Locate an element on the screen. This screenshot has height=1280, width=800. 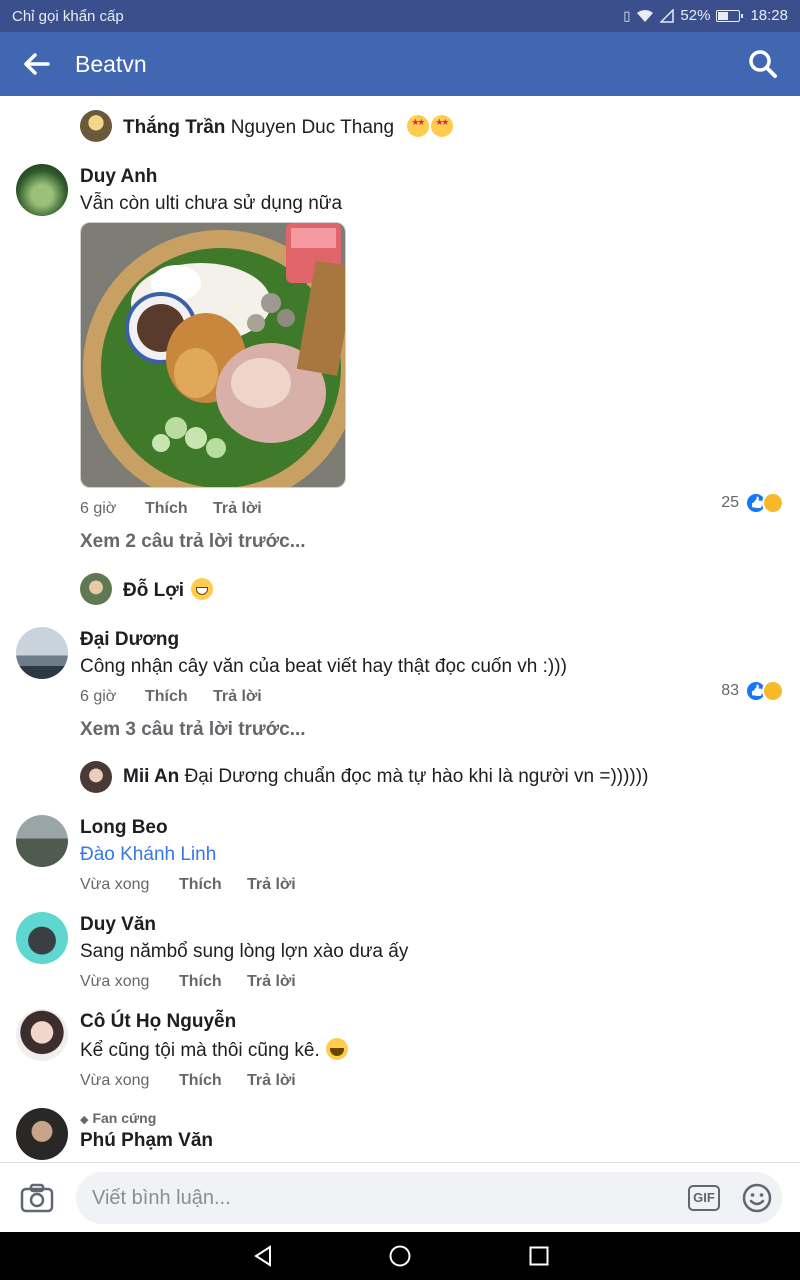
comment-photo is located at coordinates (213, 355).